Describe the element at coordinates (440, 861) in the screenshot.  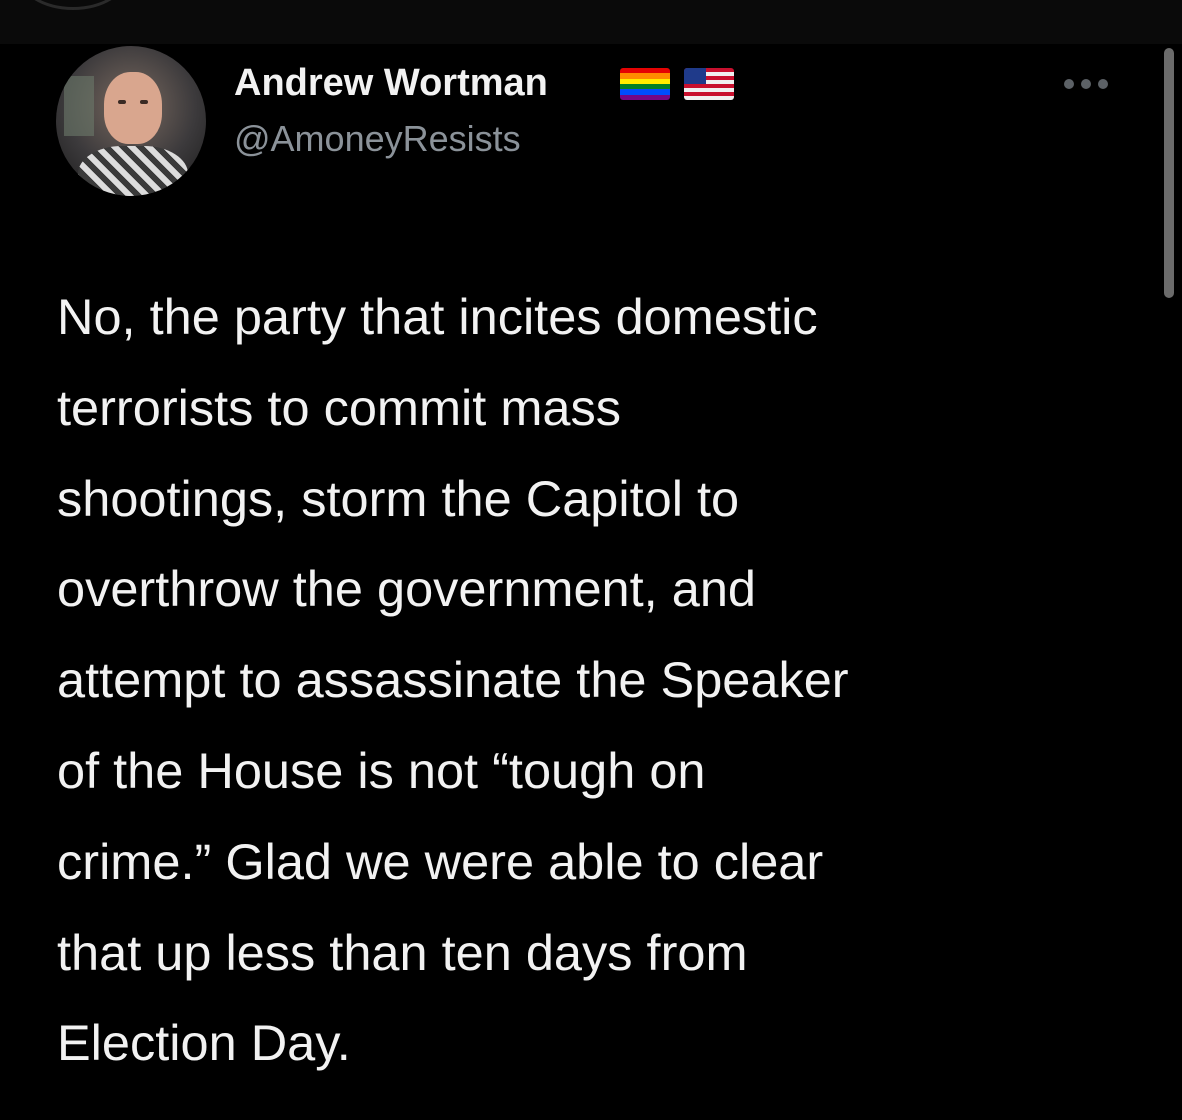
I see `tweet-text-line: crime.” Glad we were able to clear` at that location.